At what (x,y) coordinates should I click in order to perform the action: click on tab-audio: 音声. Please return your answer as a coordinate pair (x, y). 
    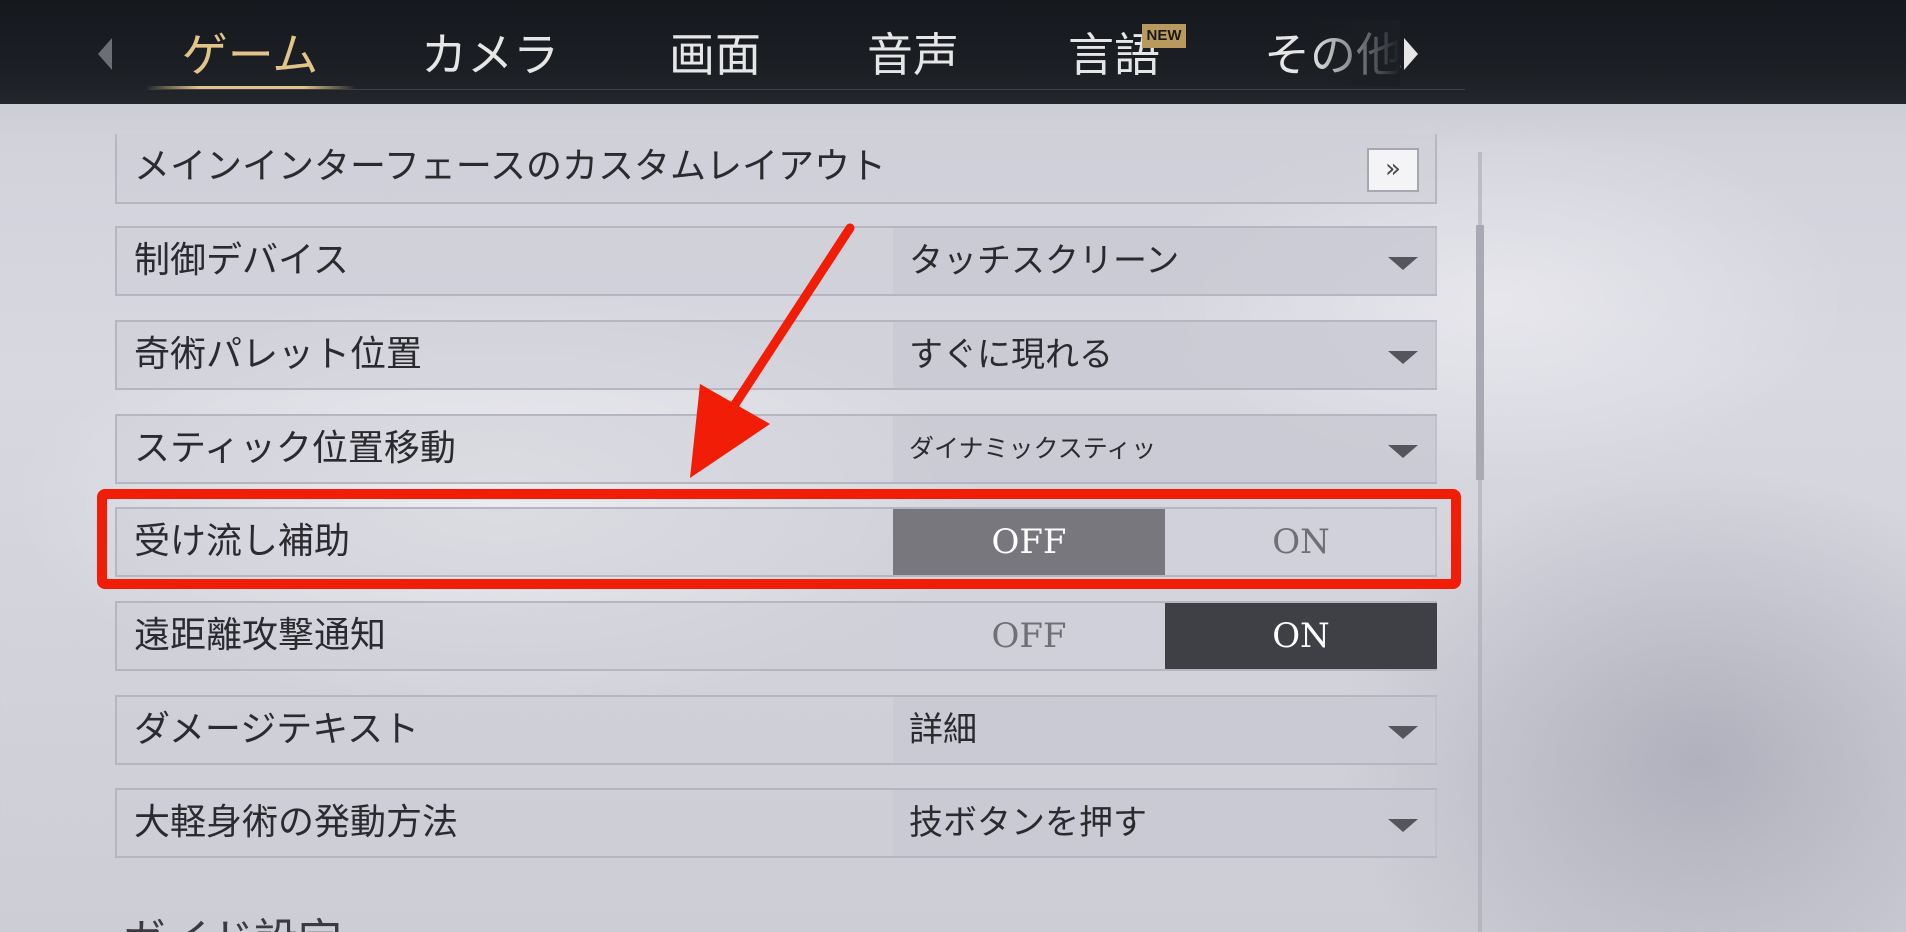
    Looking at the image, I should click on (913, 55).